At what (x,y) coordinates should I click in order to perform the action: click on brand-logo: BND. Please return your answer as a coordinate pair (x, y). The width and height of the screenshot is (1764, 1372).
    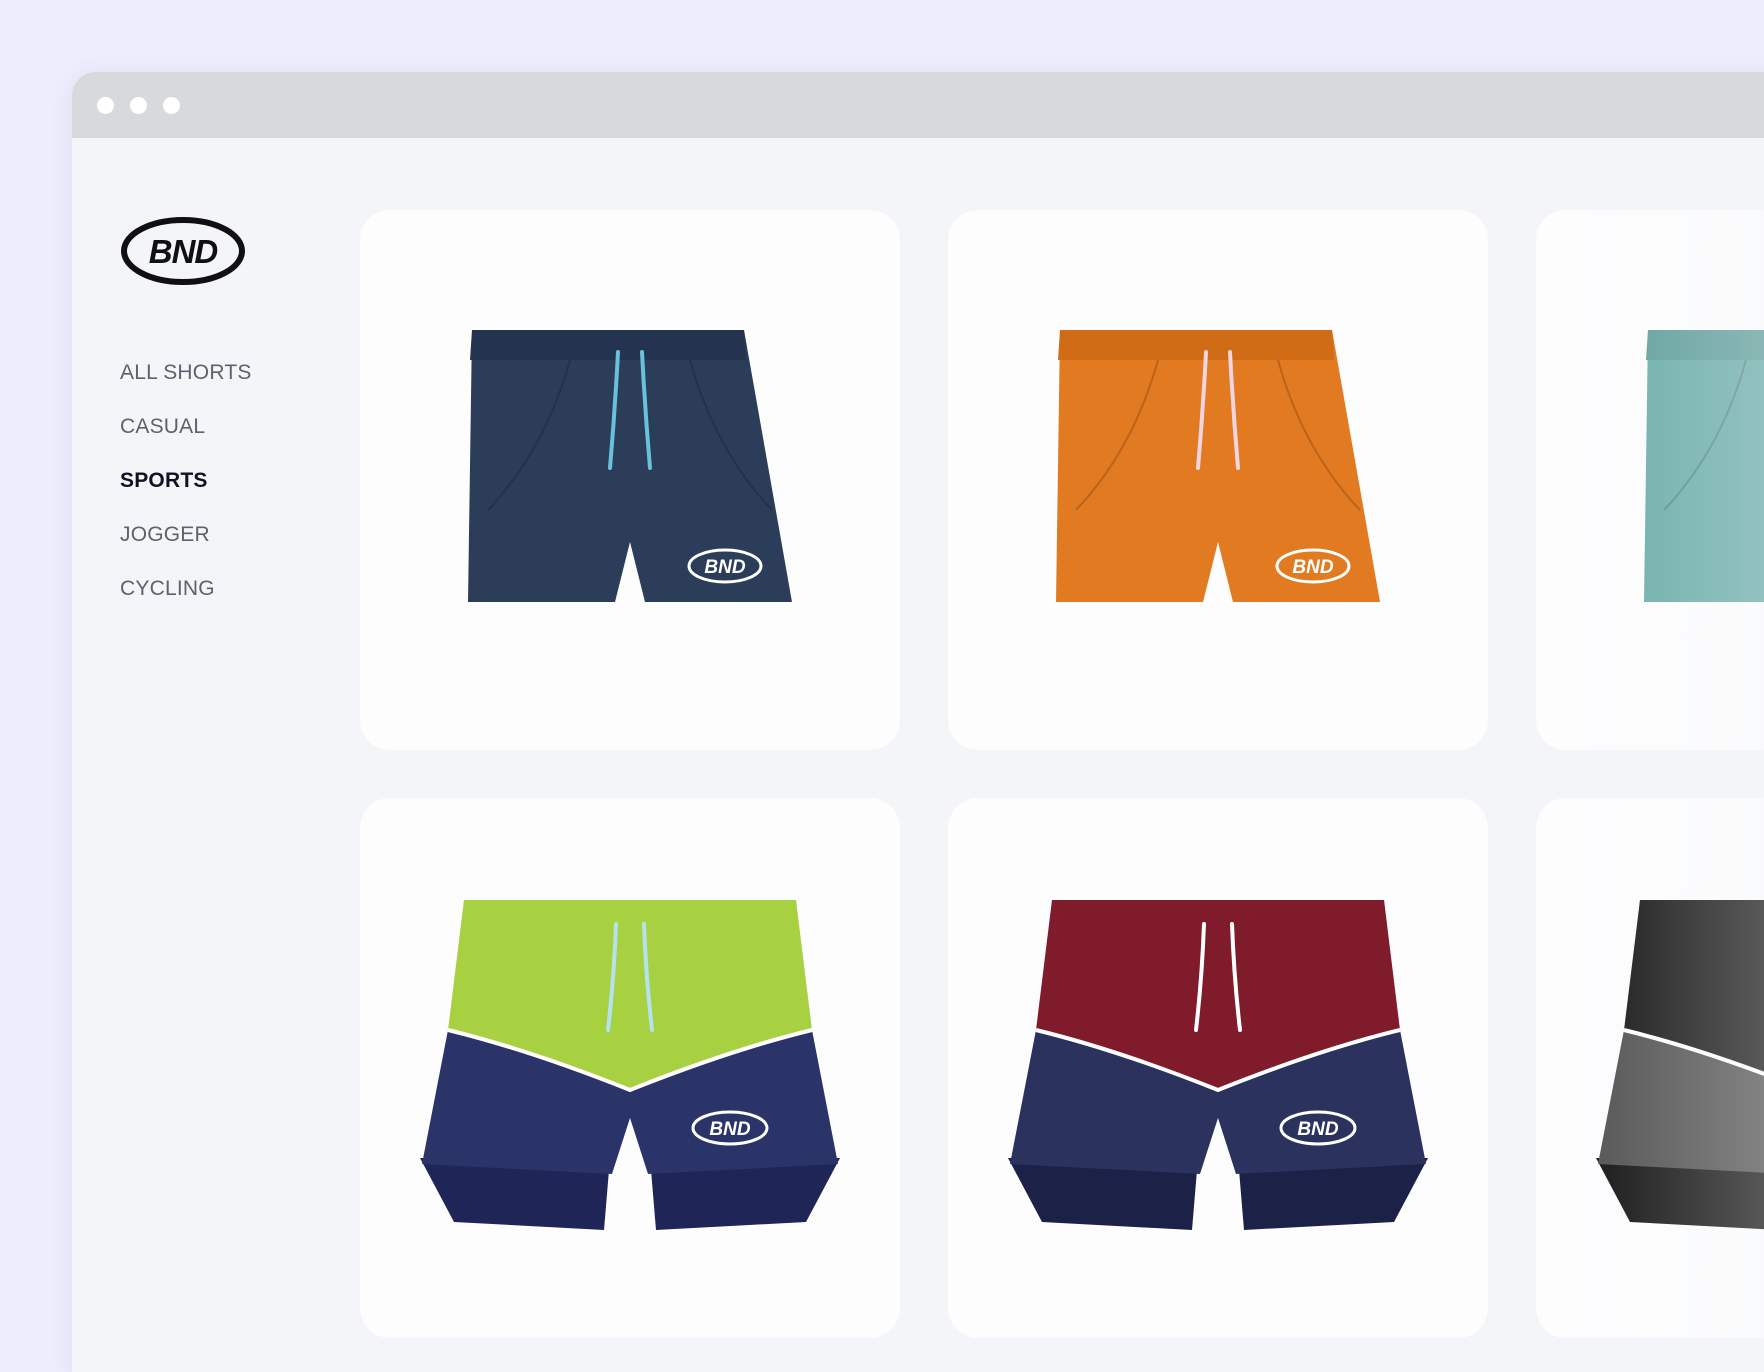
    Looking at the image, I should click on (183, 251).